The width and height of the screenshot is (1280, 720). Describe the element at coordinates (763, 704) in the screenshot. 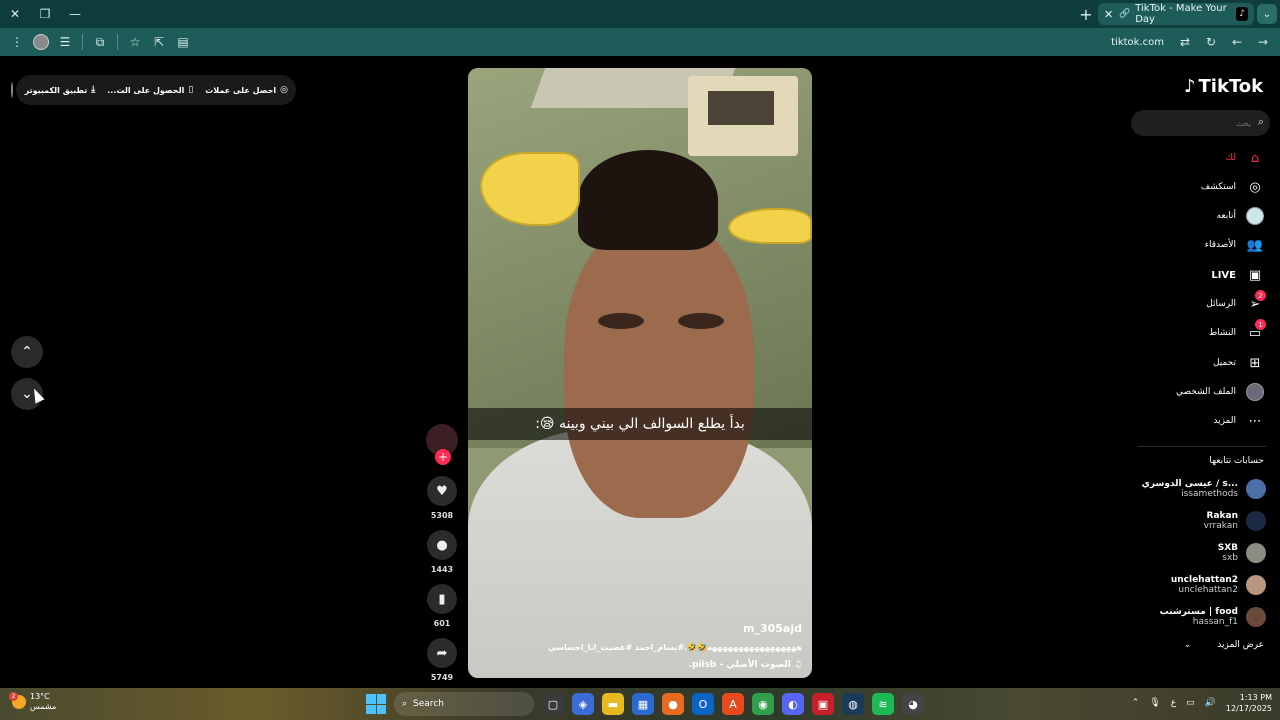

I see `chrome-icon: ◉` at that location.